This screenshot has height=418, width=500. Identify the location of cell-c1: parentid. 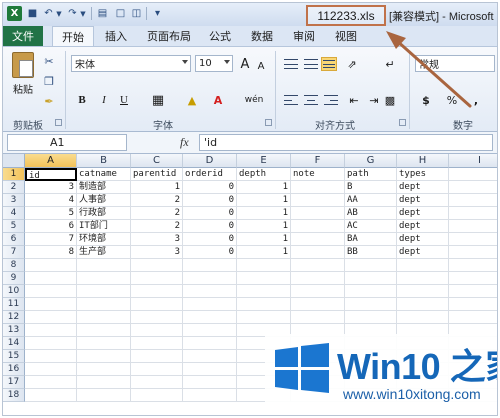
(157, 174).